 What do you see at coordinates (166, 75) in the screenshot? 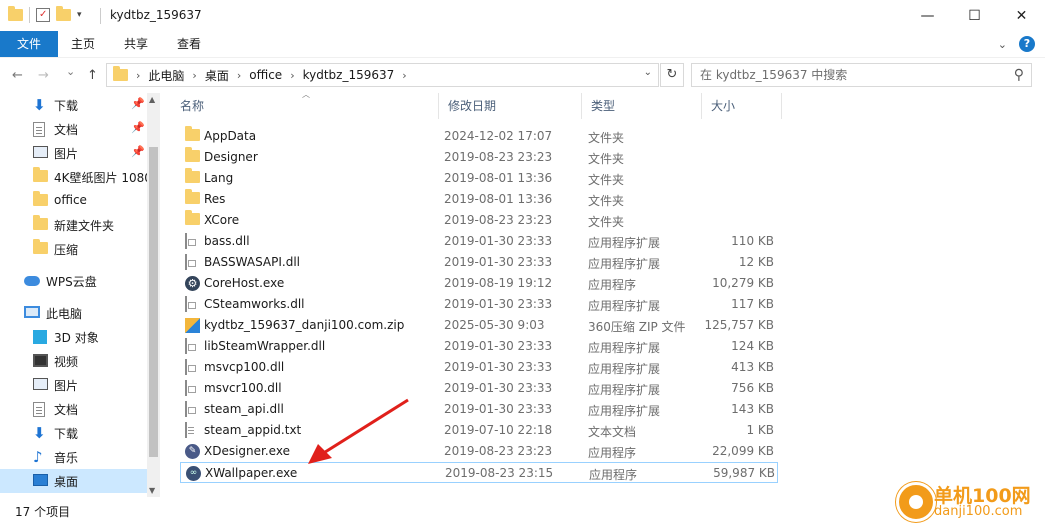
I see `breadcrumb-item: 此电脑` at bounding box center [166, 75].